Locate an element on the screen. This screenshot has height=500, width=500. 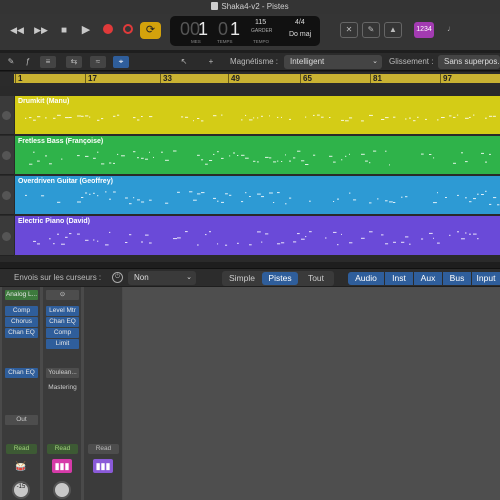
cycle-button: ⟳ is located at coordinates (150, 30).